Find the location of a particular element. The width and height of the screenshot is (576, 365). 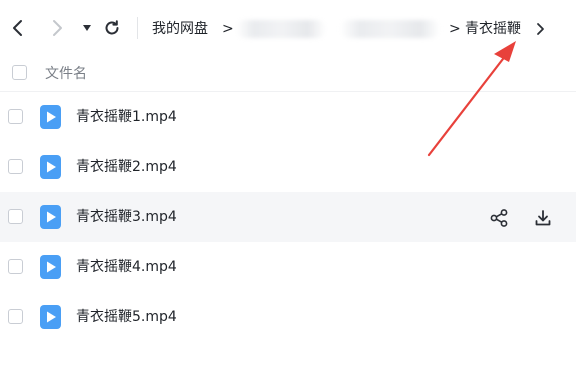

refresh-button is located at coordinates (112, 28).